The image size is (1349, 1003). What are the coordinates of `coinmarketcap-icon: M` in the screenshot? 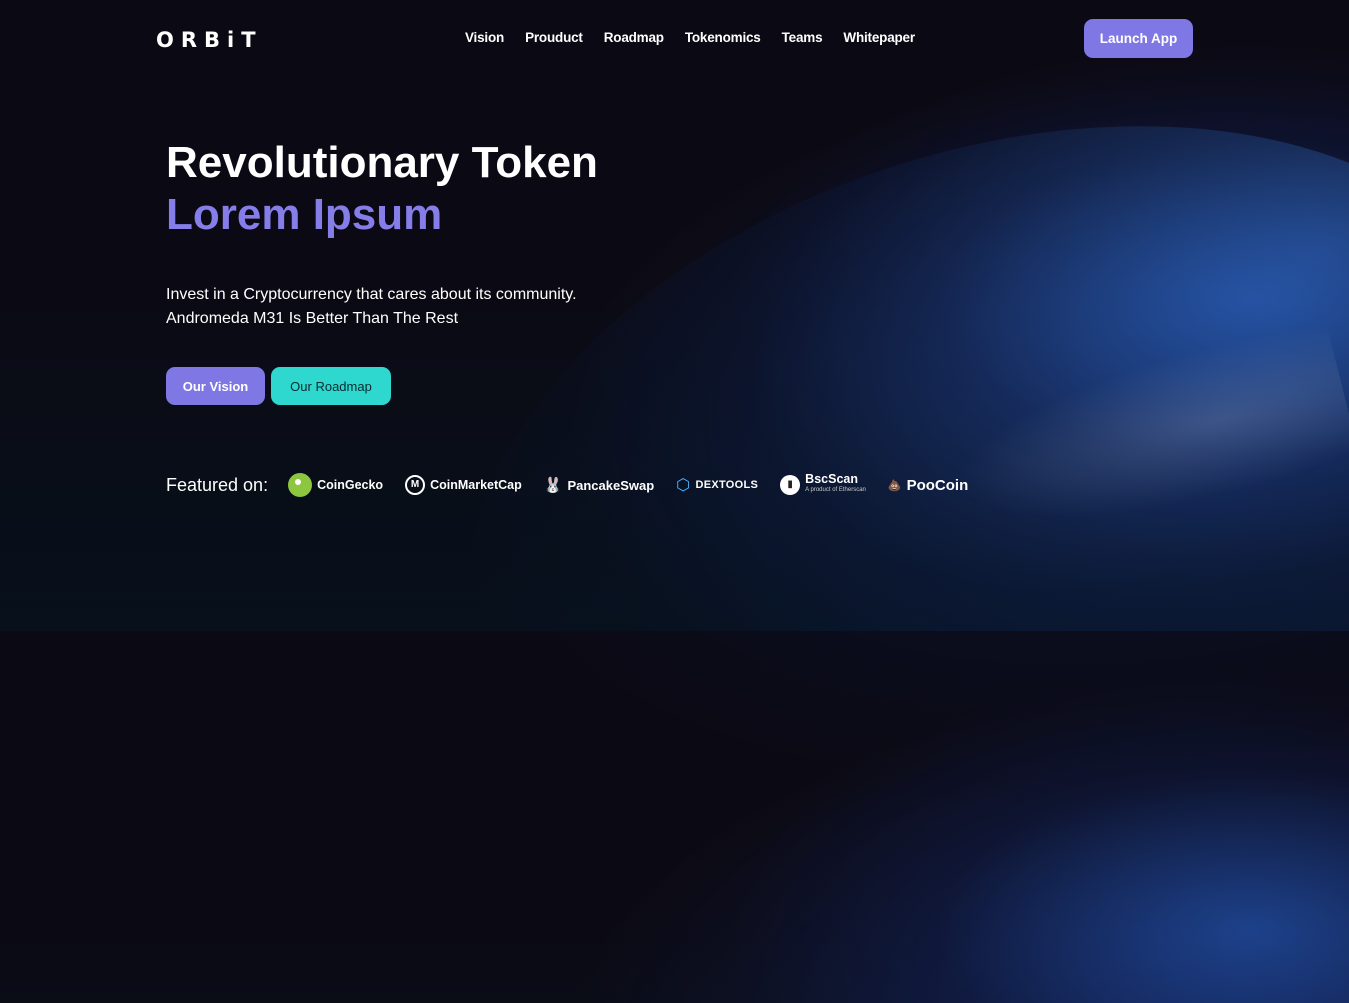 It's located at (415, 485).